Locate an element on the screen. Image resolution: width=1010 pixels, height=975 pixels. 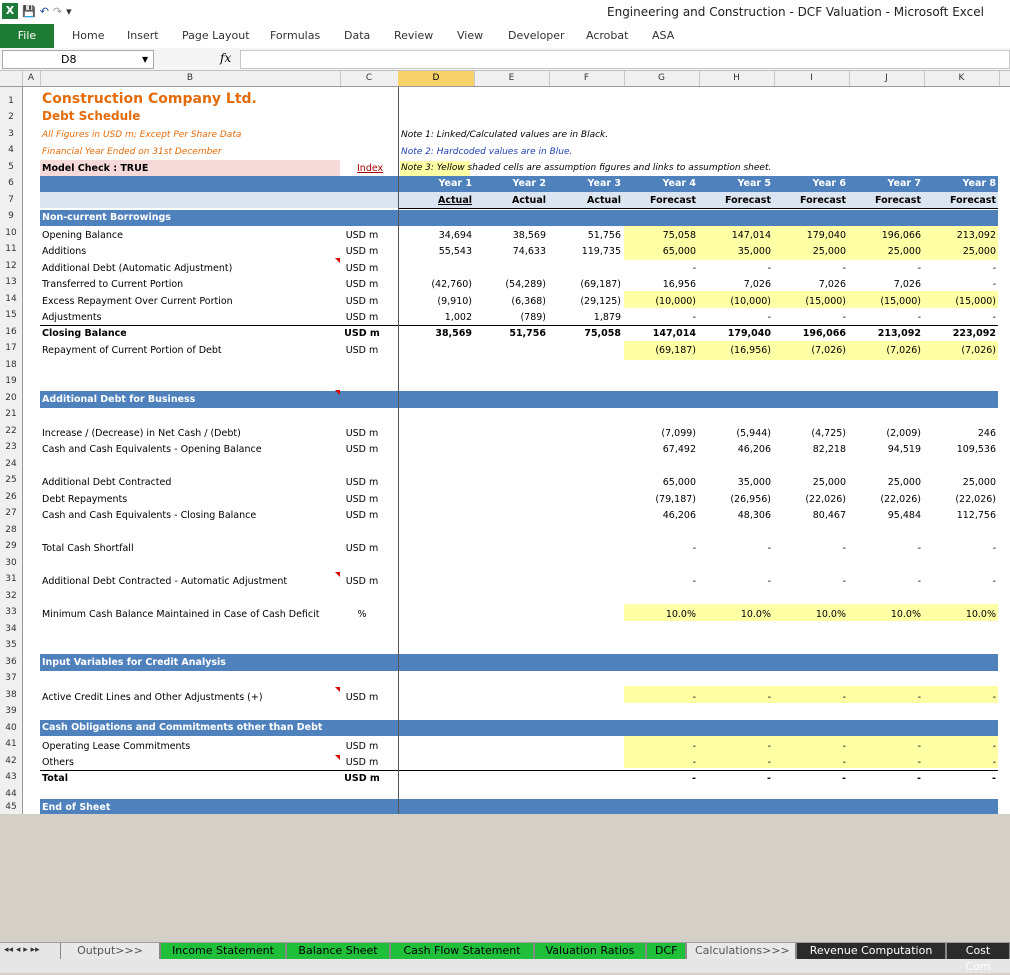
formula-input is located at coordinates (625, 59).